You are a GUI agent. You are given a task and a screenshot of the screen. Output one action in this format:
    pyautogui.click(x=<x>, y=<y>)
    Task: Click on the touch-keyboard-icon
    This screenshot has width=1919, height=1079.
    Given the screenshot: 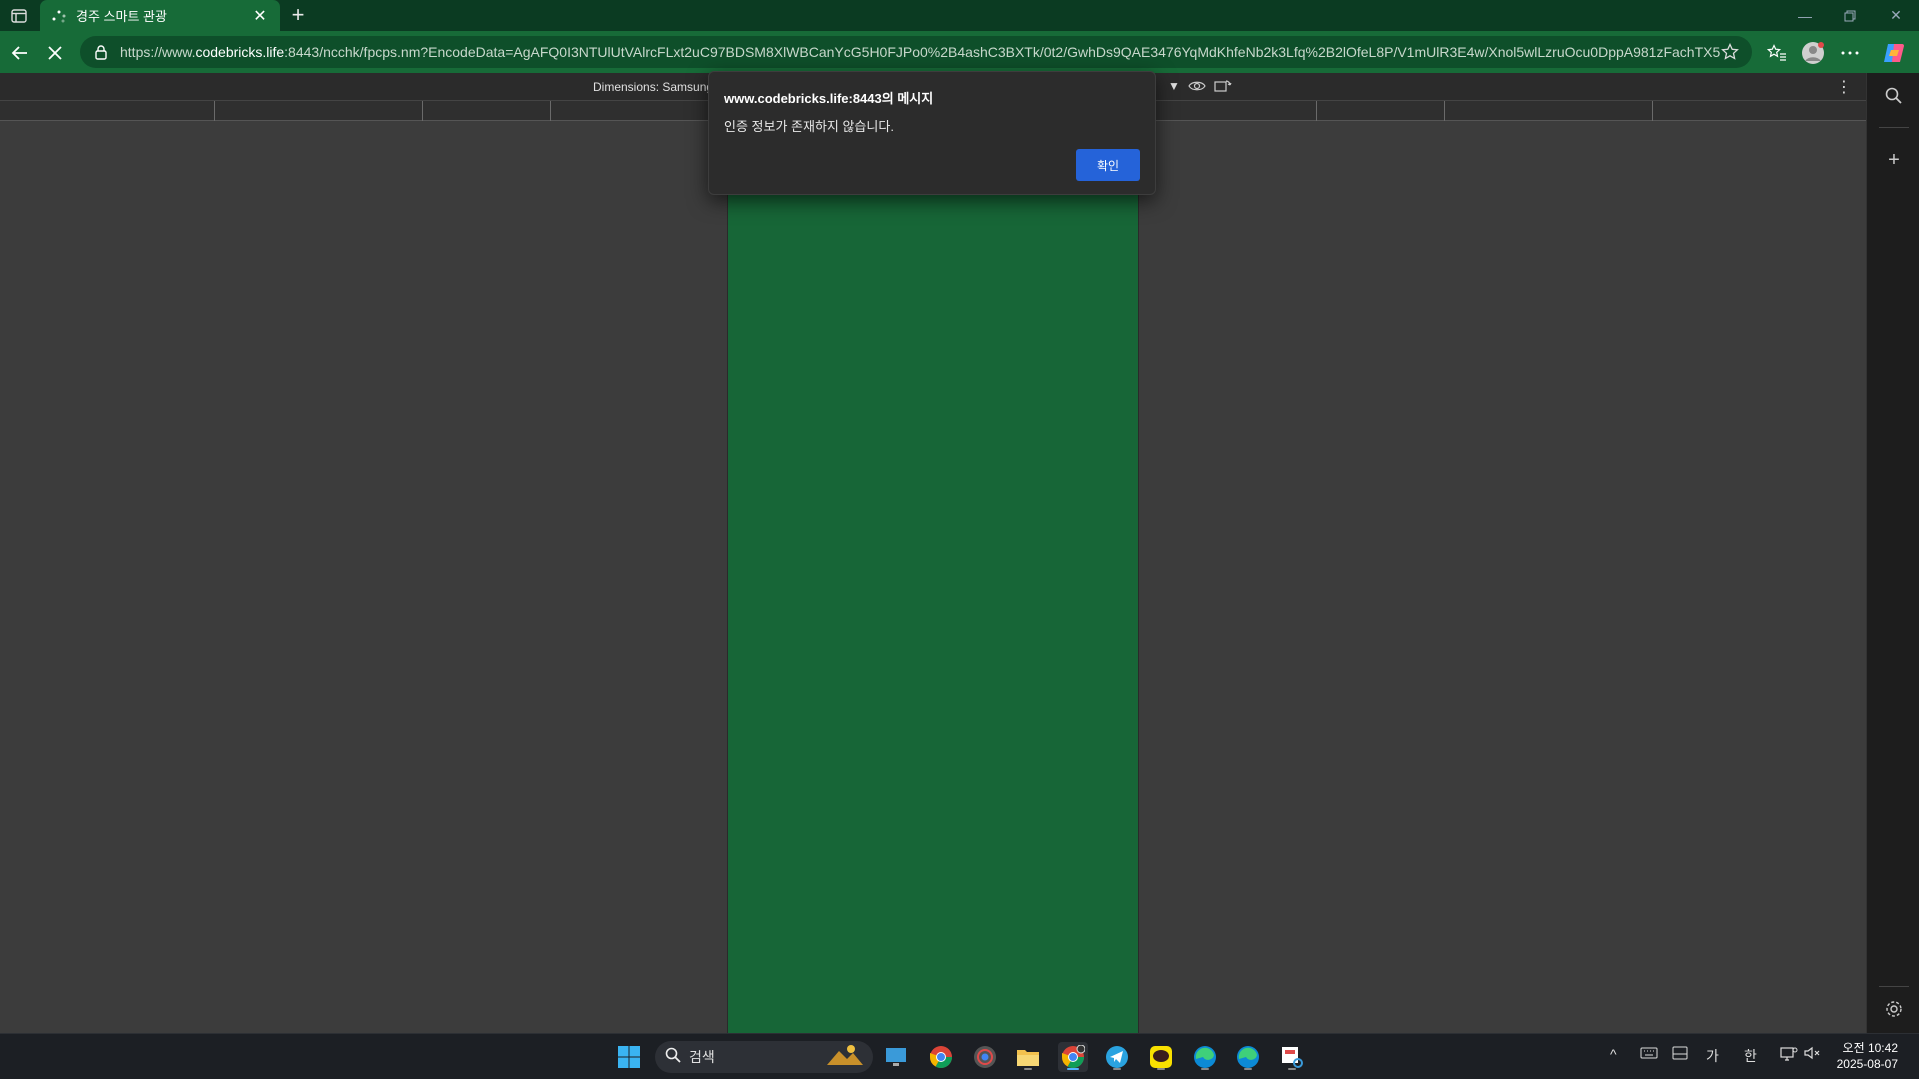 What is the action you would take?
    pyautogui.click(x=1680, y=1054)
    